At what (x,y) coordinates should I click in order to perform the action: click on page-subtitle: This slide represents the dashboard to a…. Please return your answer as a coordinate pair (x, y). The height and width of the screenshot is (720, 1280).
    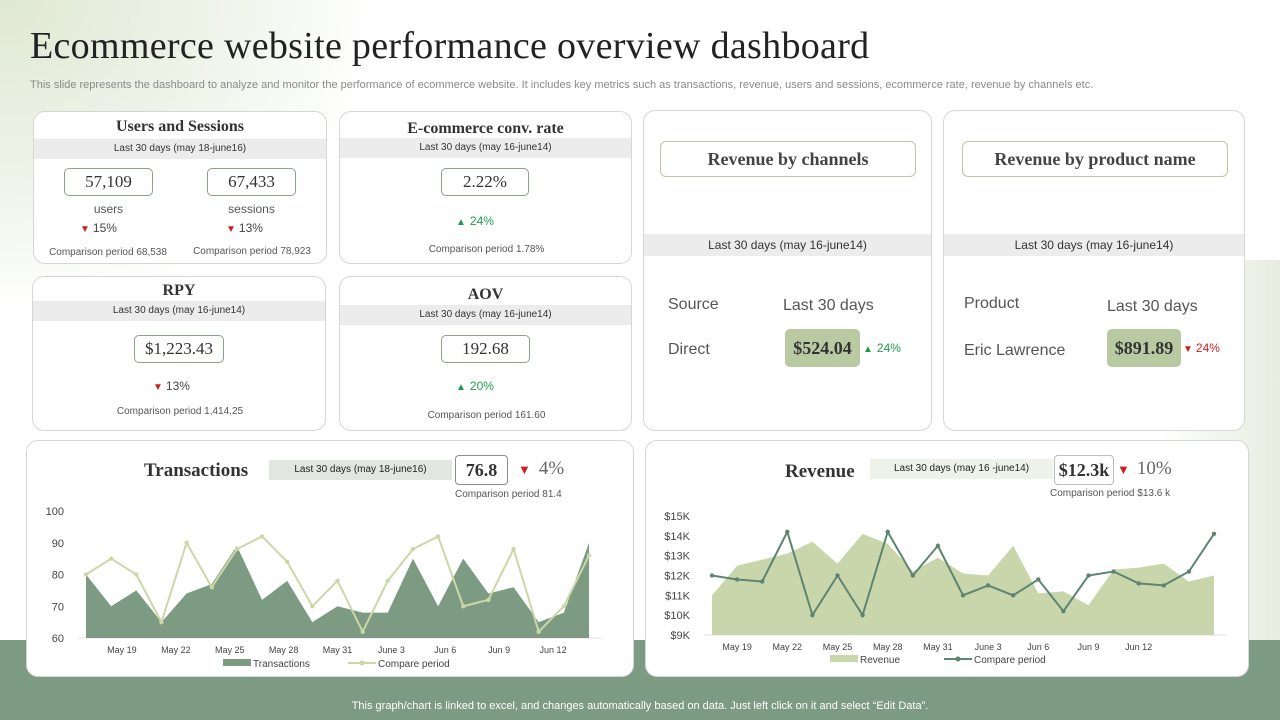
    Looking at the image, I should click on (562, 85).